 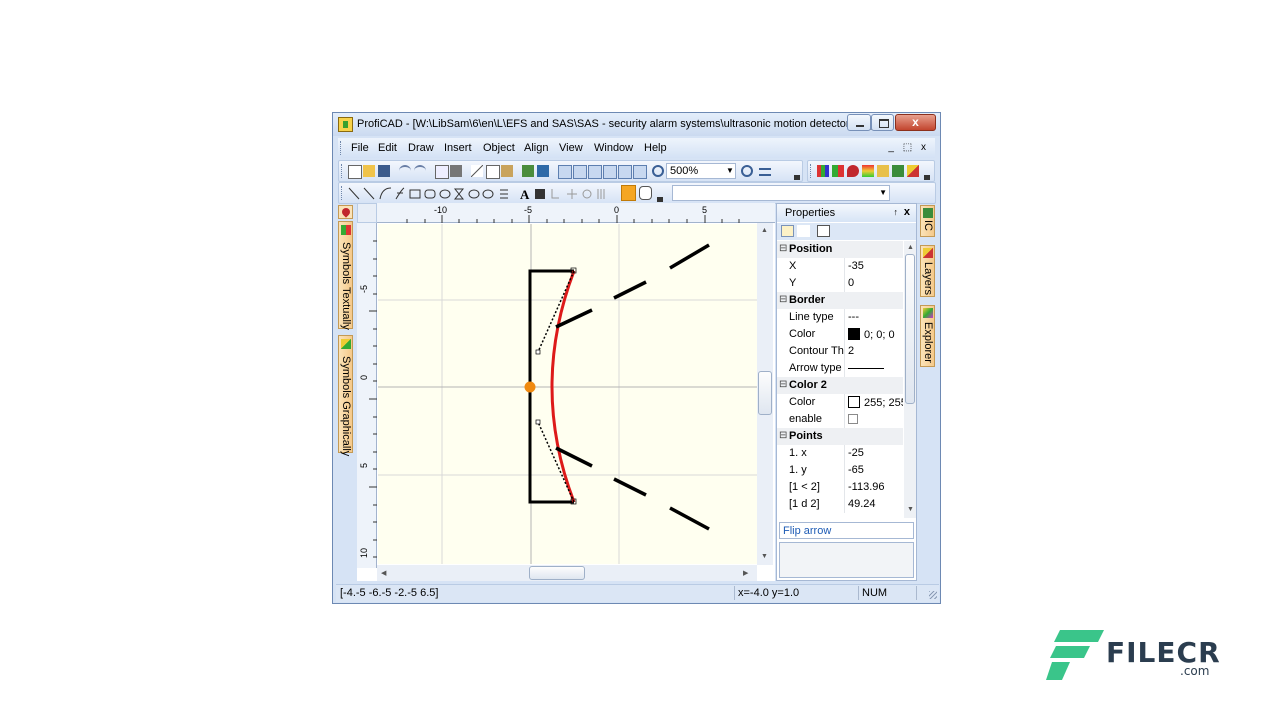 I want to click on property-row: 1. y -65, so click(x=840, y=470).